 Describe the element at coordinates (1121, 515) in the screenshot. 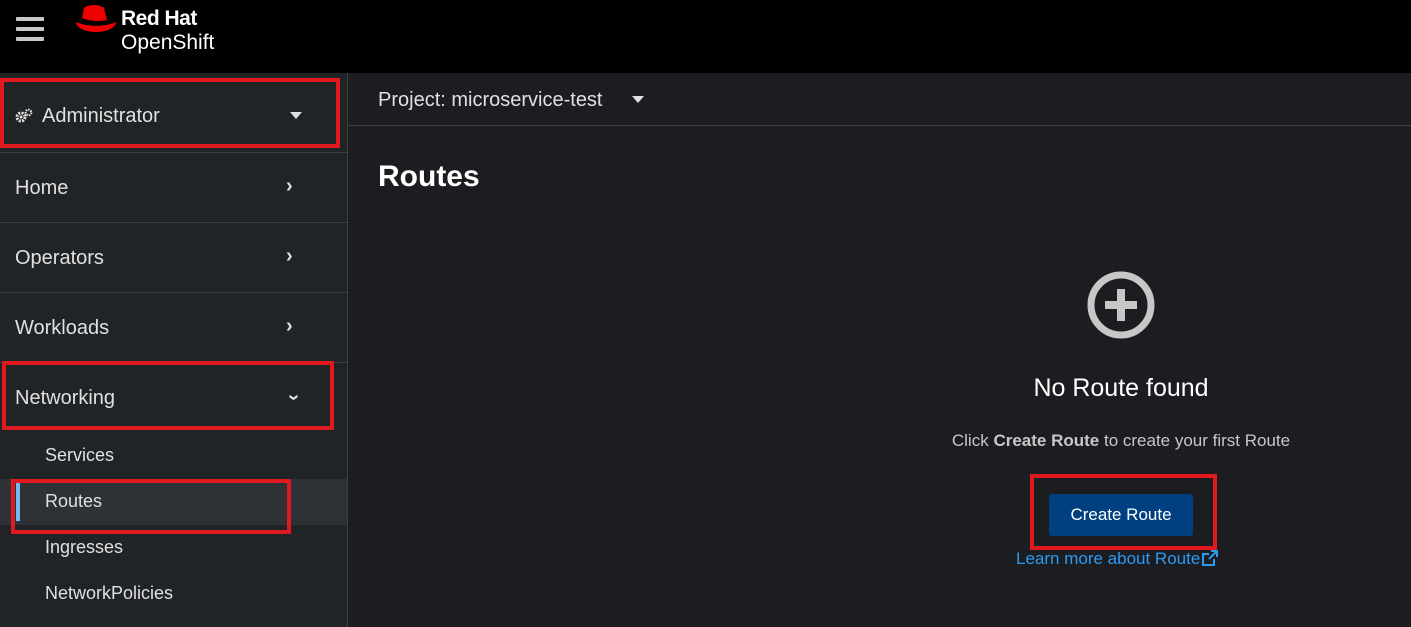

I see `create-route-button: Create Route` at that location.